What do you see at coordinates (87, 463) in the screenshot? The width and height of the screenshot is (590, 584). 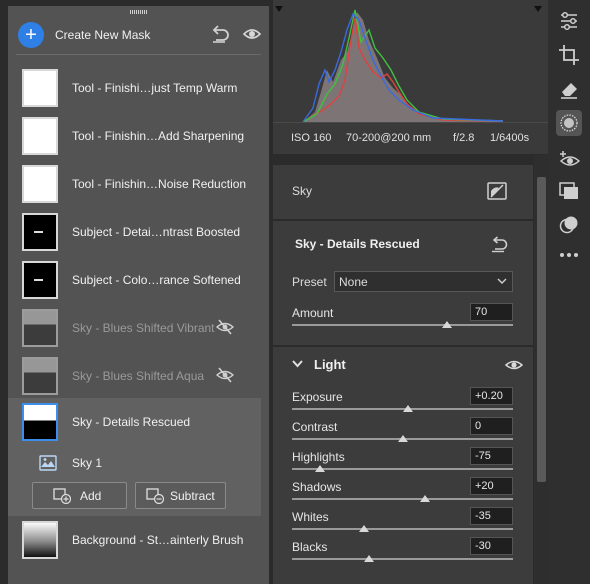 I see `mask-component-label: Sky 1` at bounding box center [87, 463].